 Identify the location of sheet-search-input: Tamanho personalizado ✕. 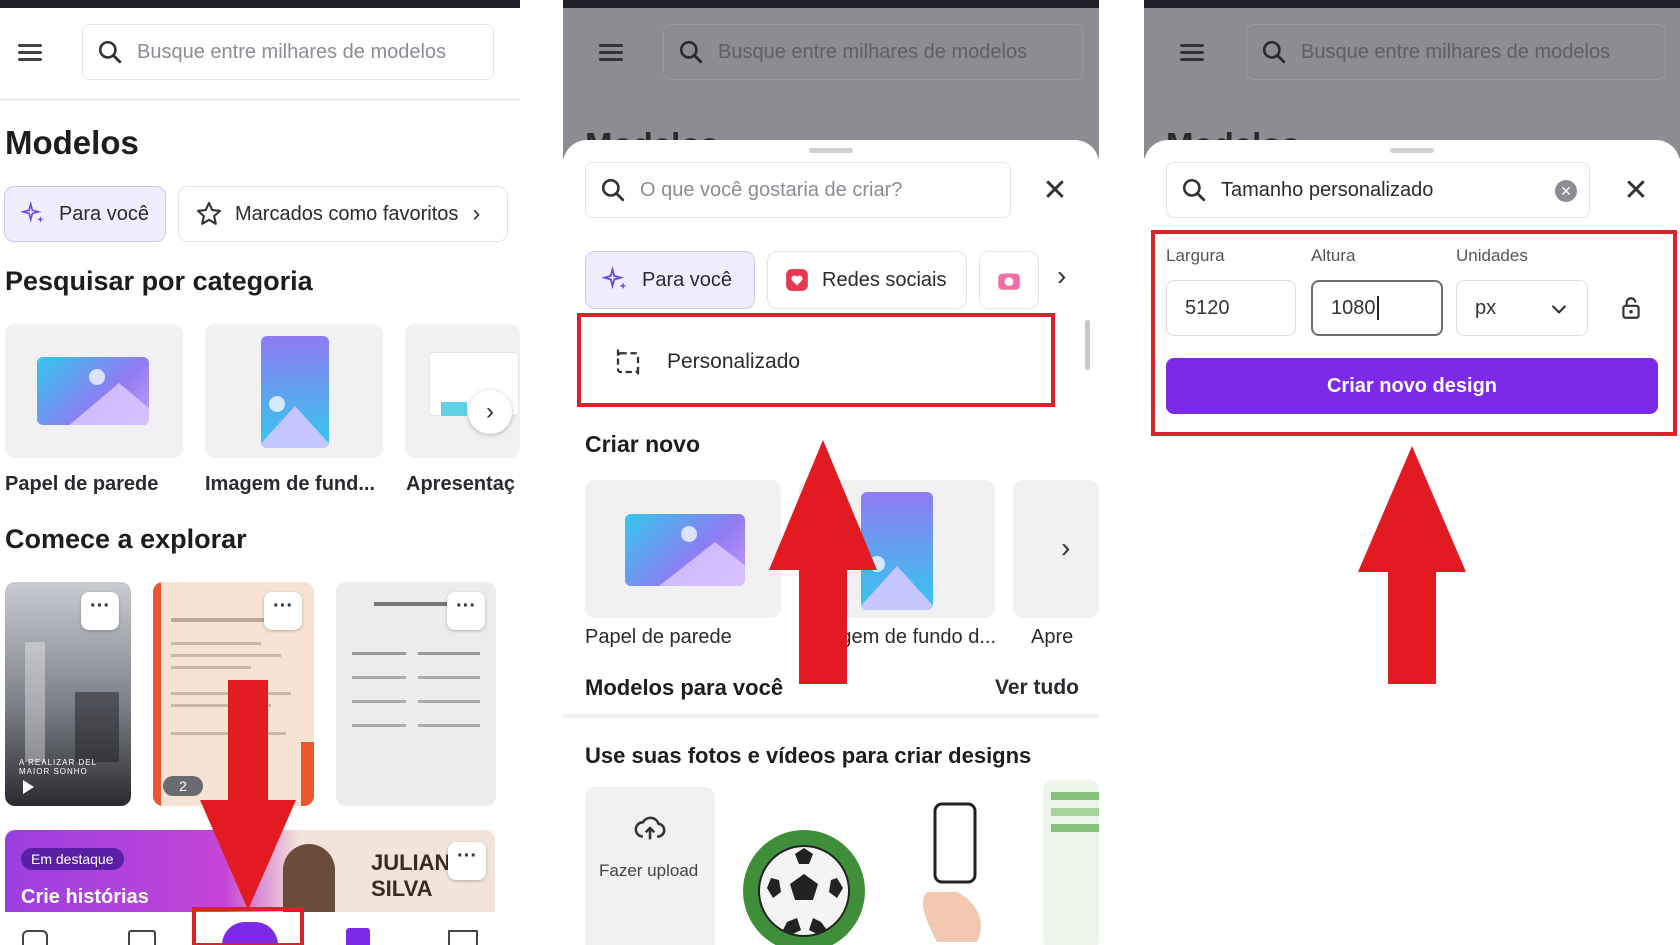
(1378, 190).